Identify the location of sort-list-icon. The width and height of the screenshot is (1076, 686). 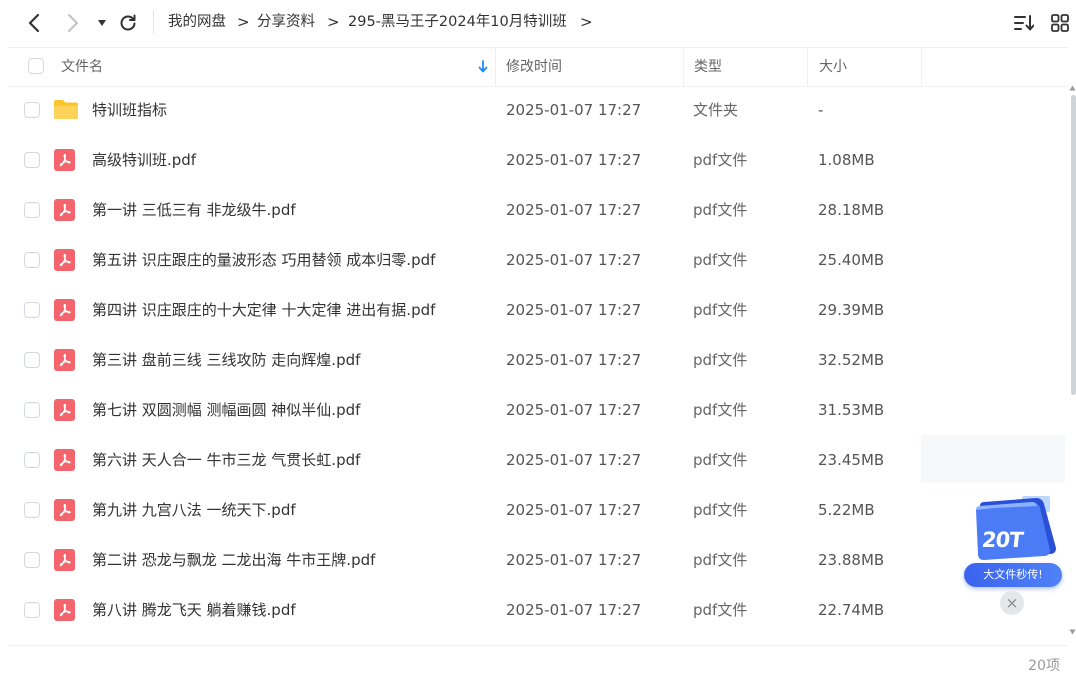
(1024, 23).